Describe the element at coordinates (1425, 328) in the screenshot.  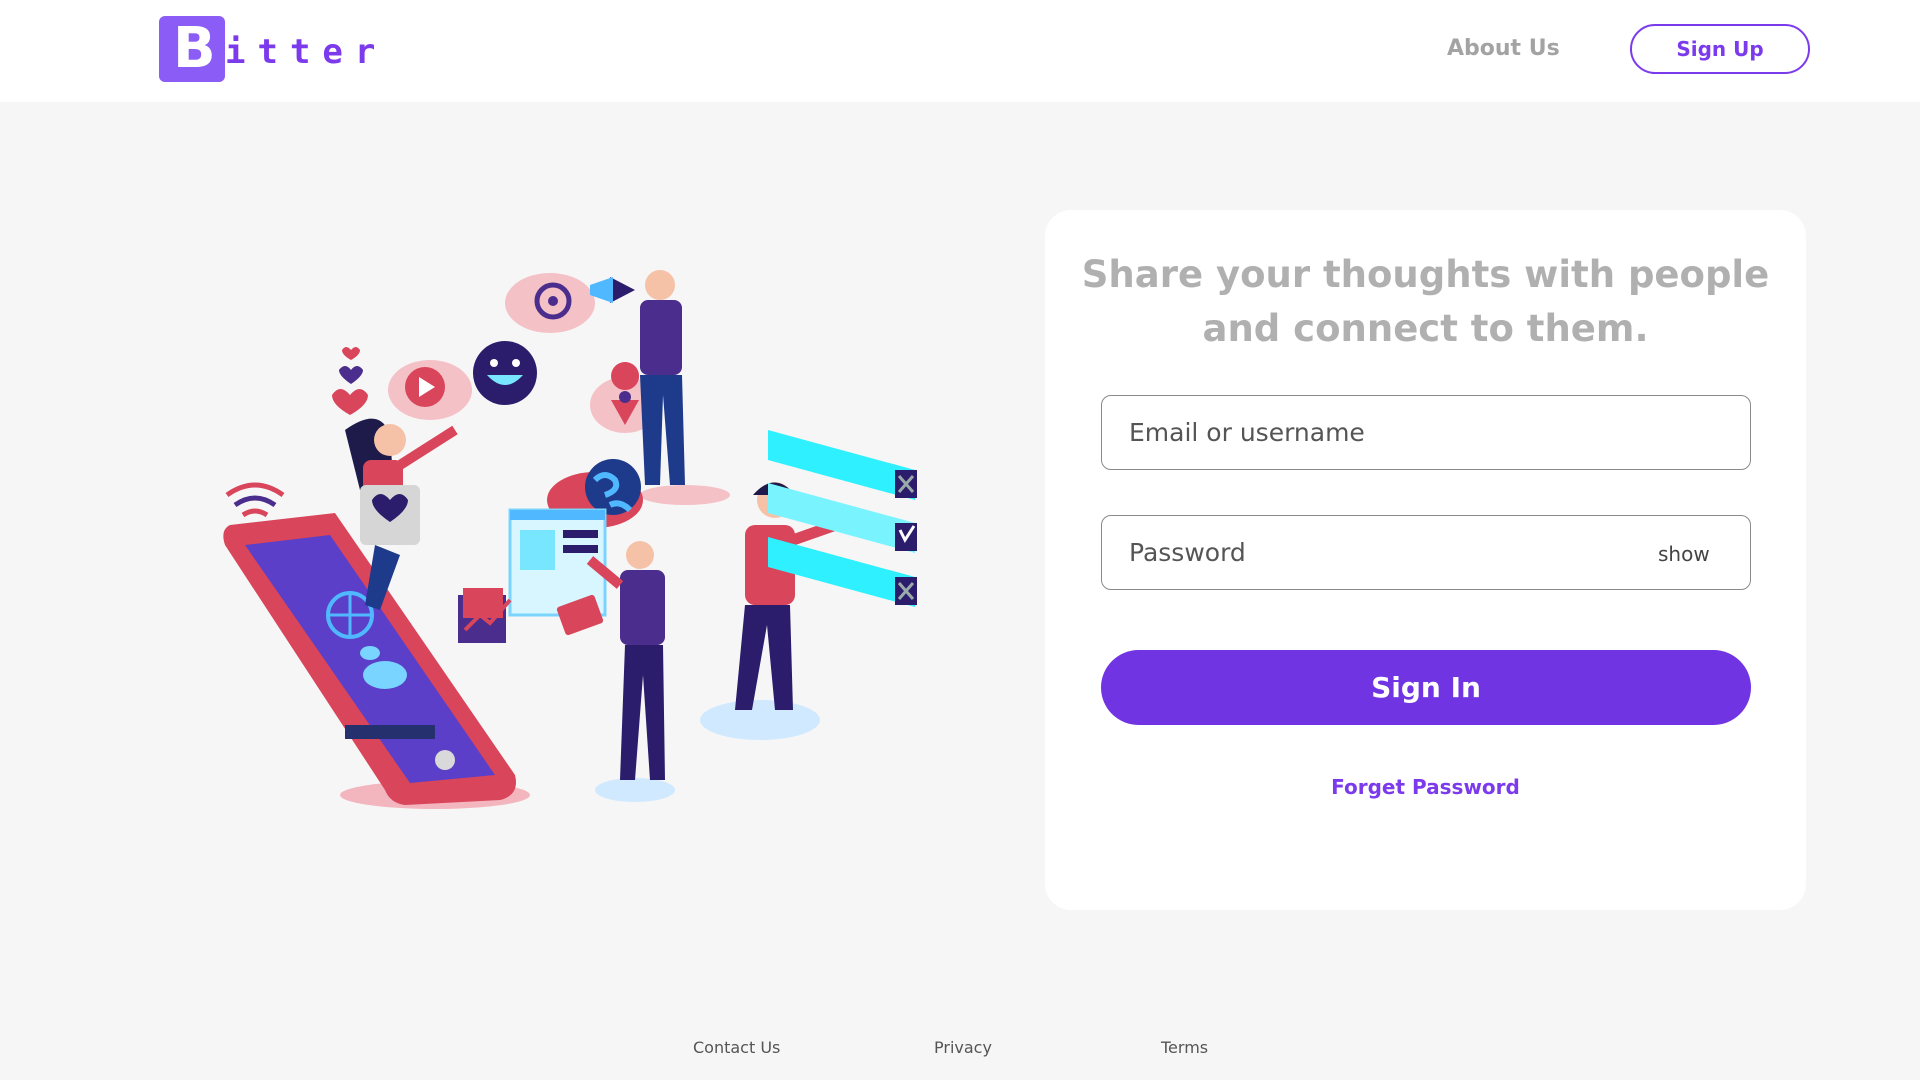
I see `tagline-line2: and connect to them.` at that location.